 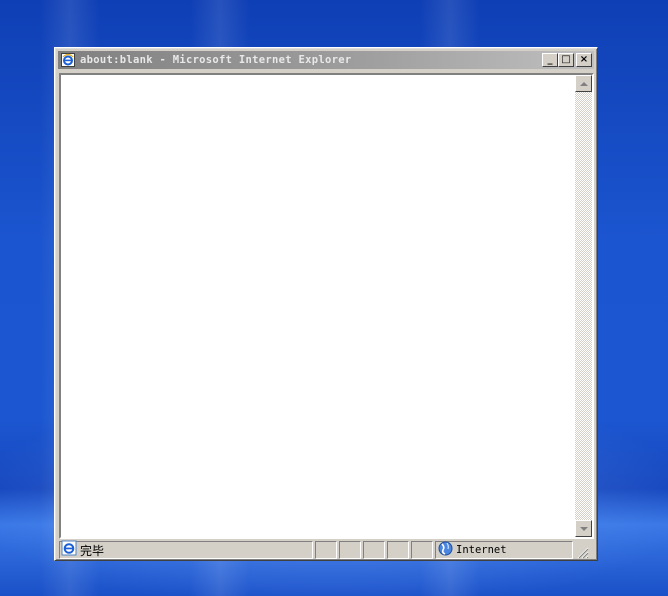 What do you see at coordinates (68, 60) in the screenshot?
I see `ie-logo-icon` at bounding box center [68, 60].